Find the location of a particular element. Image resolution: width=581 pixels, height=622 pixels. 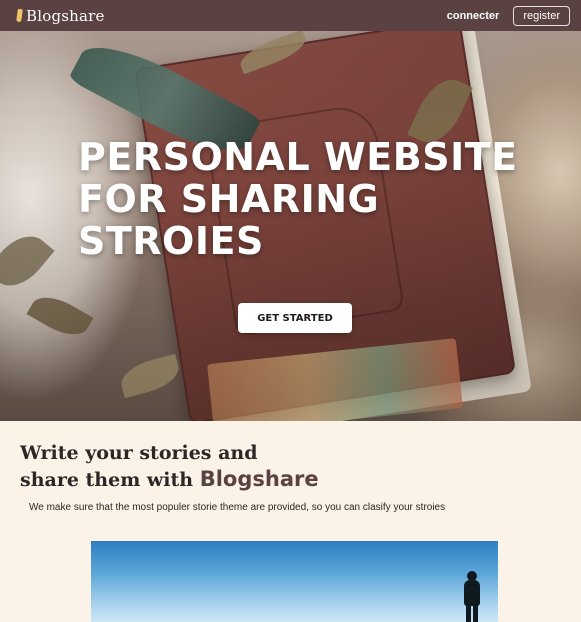

feature-image is located at coordinates (294, 581).